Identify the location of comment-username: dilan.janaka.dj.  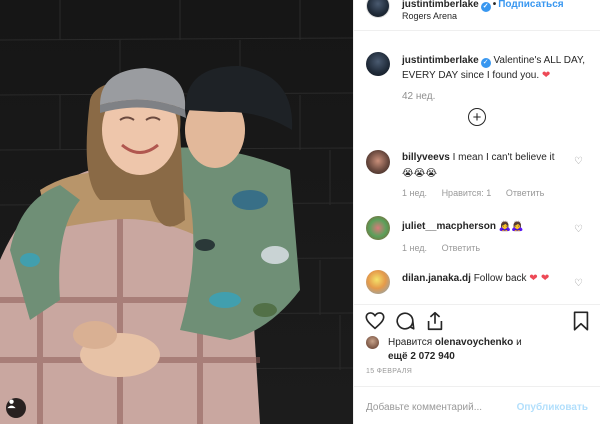
(436, 278).